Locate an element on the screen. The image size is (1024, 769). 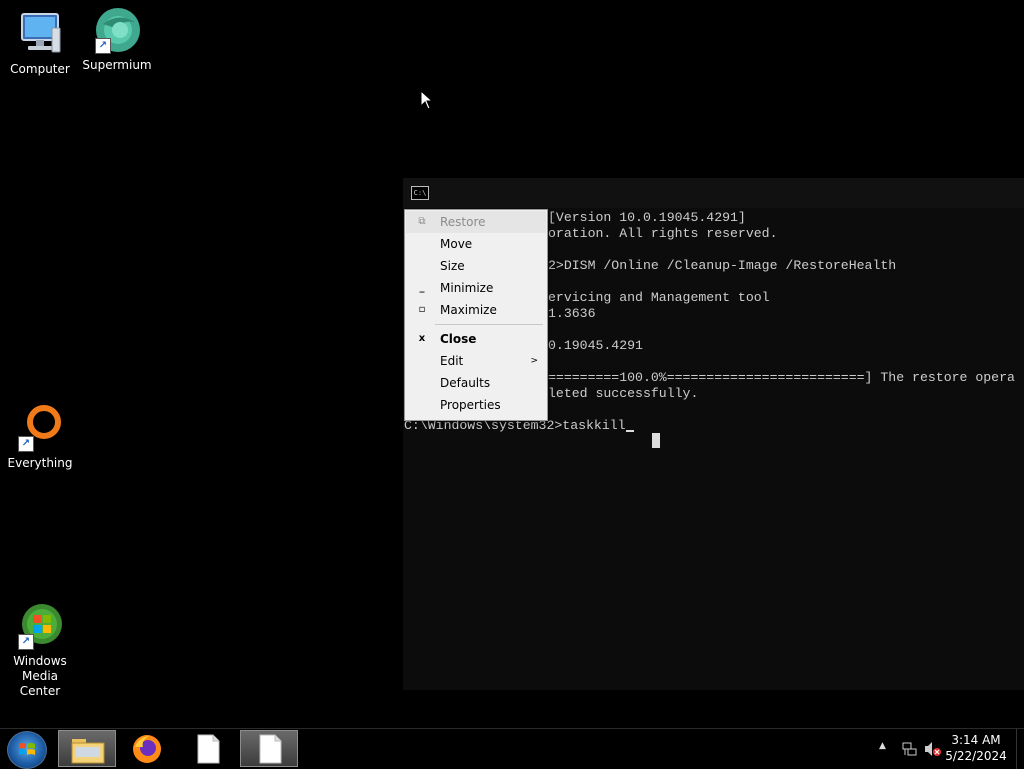
desktop-icon-label: Computer is located at coordinates (40, 69).